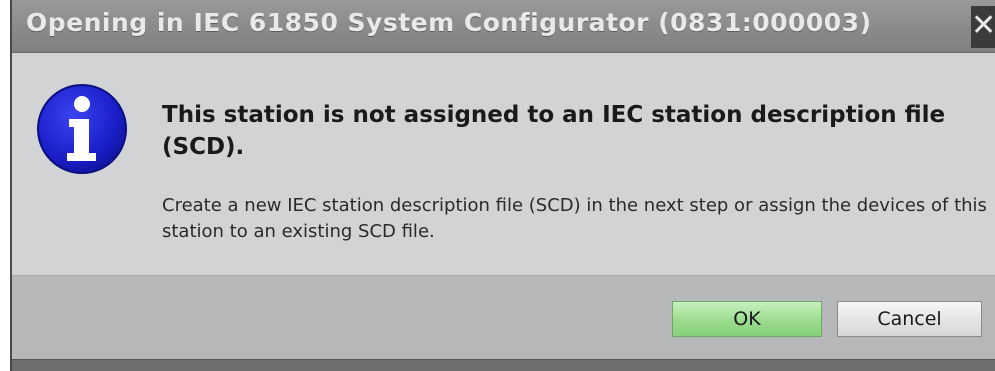 The height and width of the screenshot is (371, 995). I want to click on dialog-bottom-border, so click(503, 365).